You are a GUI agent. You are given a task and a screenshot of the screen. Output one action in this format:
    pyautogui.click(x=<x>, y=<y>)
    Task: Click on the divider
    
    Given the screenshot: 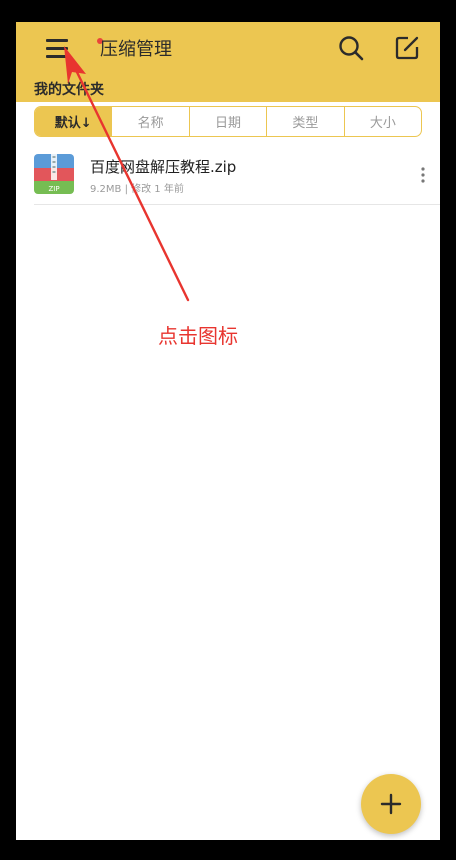 What is the action you would take?
    pyautogui.click(x=237, y=204)
    